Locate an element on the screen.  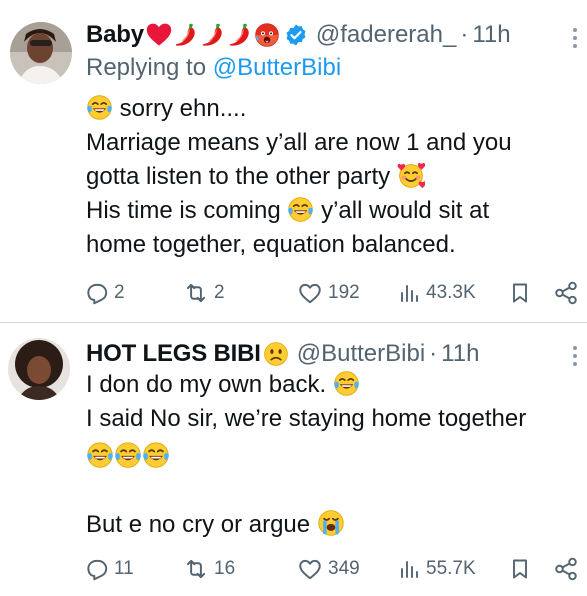
tweet-line-text: gotta listen to the other party is located at coordinates (238, 176).